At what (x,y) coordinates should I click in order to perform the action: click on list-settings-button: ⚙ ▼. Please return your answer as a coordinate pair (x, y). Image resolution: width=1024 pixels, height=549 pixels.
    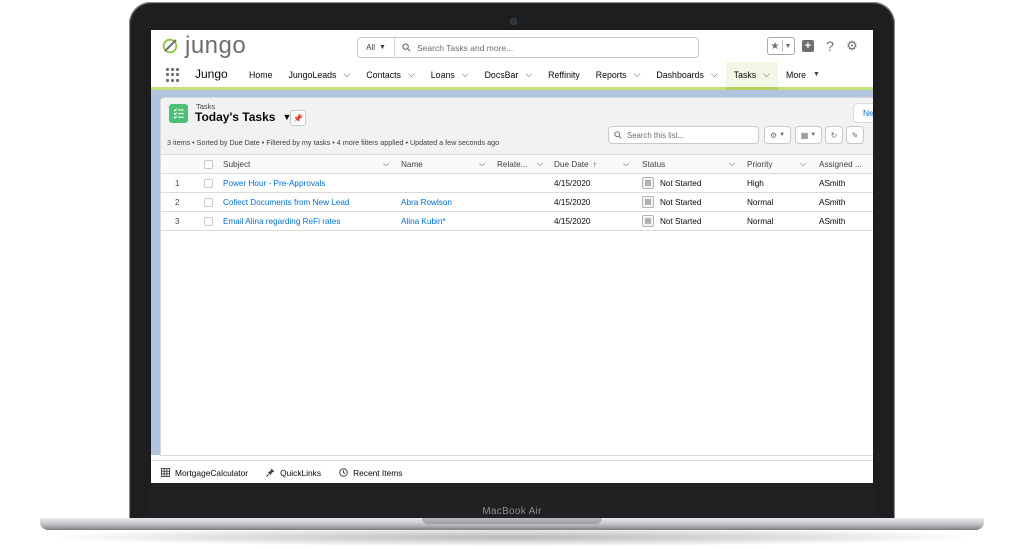
    Looking at the image, I should click on (777, 135).